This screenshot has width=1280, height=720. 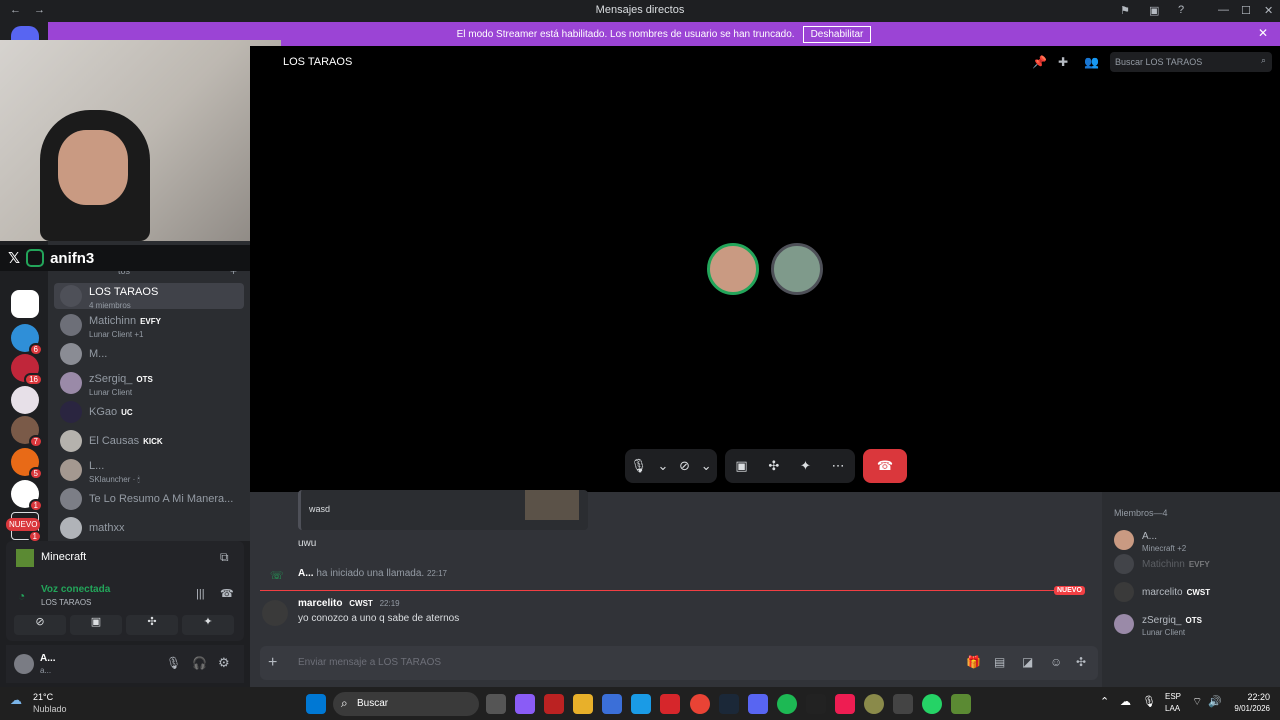 I want to click on search-input: Buscar LOS TARAOS ⌕, so click(x=1191, y=62).